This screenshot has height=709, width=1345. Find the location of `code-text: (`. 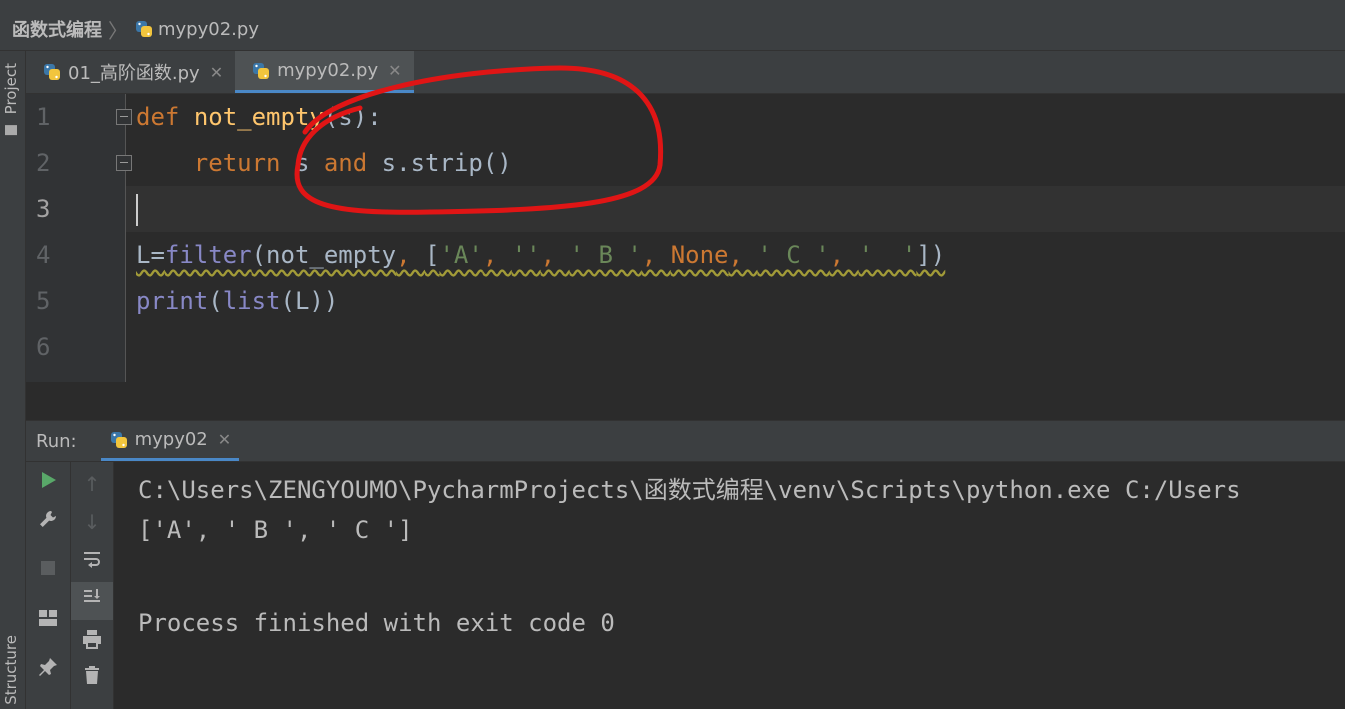

code-text: ( is located at coordinates (215, 301).